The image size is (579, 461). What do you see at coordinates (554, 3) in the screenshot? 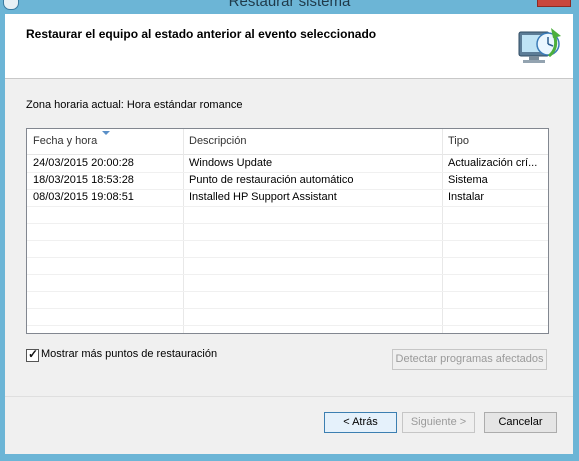
I see `close-window-button` at bounding box center [554, 3].